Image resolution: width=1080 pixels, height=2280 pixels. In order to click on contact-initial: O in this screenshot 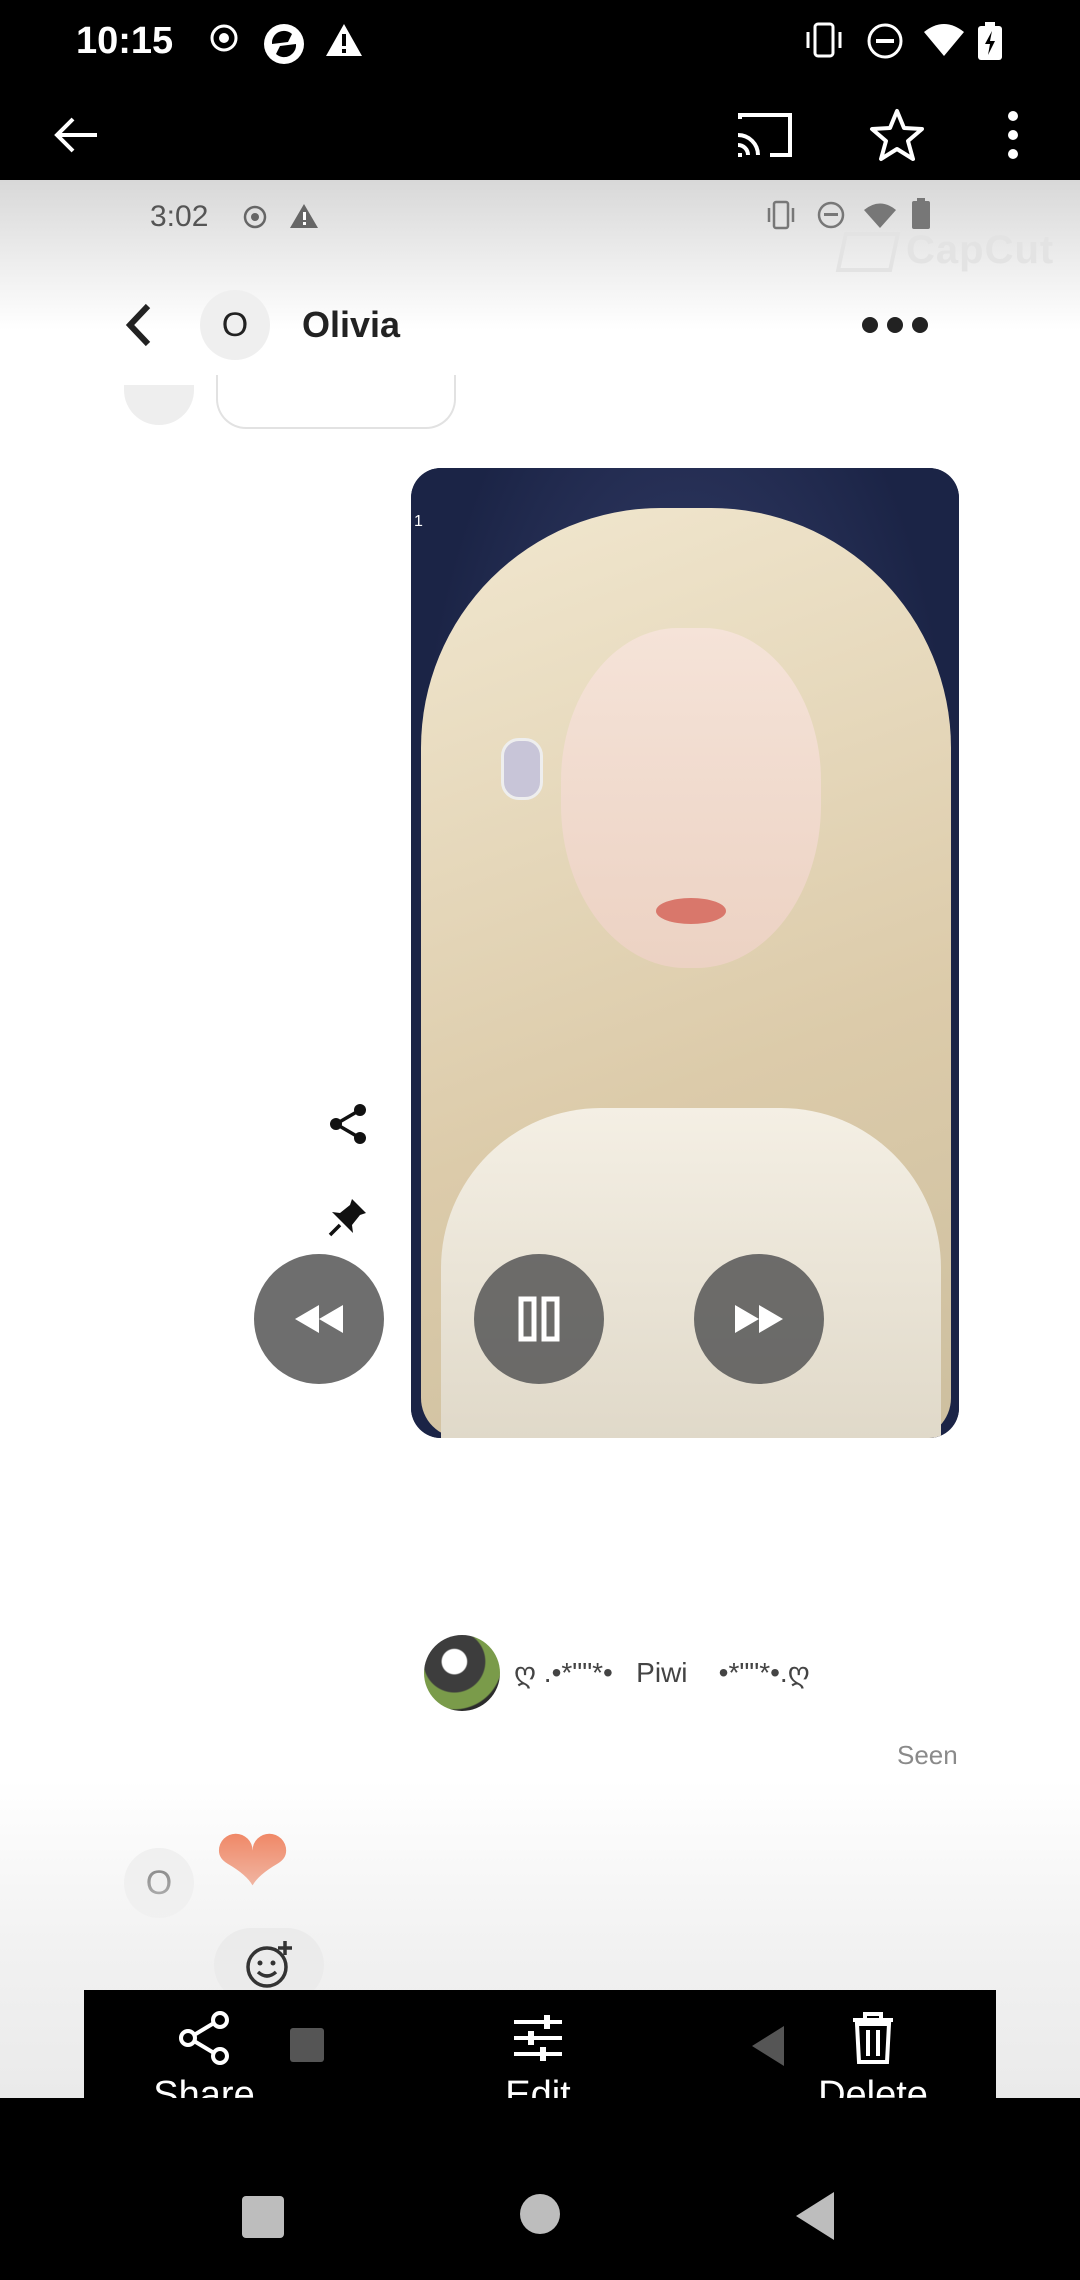, I will do `click(235, 324)`.